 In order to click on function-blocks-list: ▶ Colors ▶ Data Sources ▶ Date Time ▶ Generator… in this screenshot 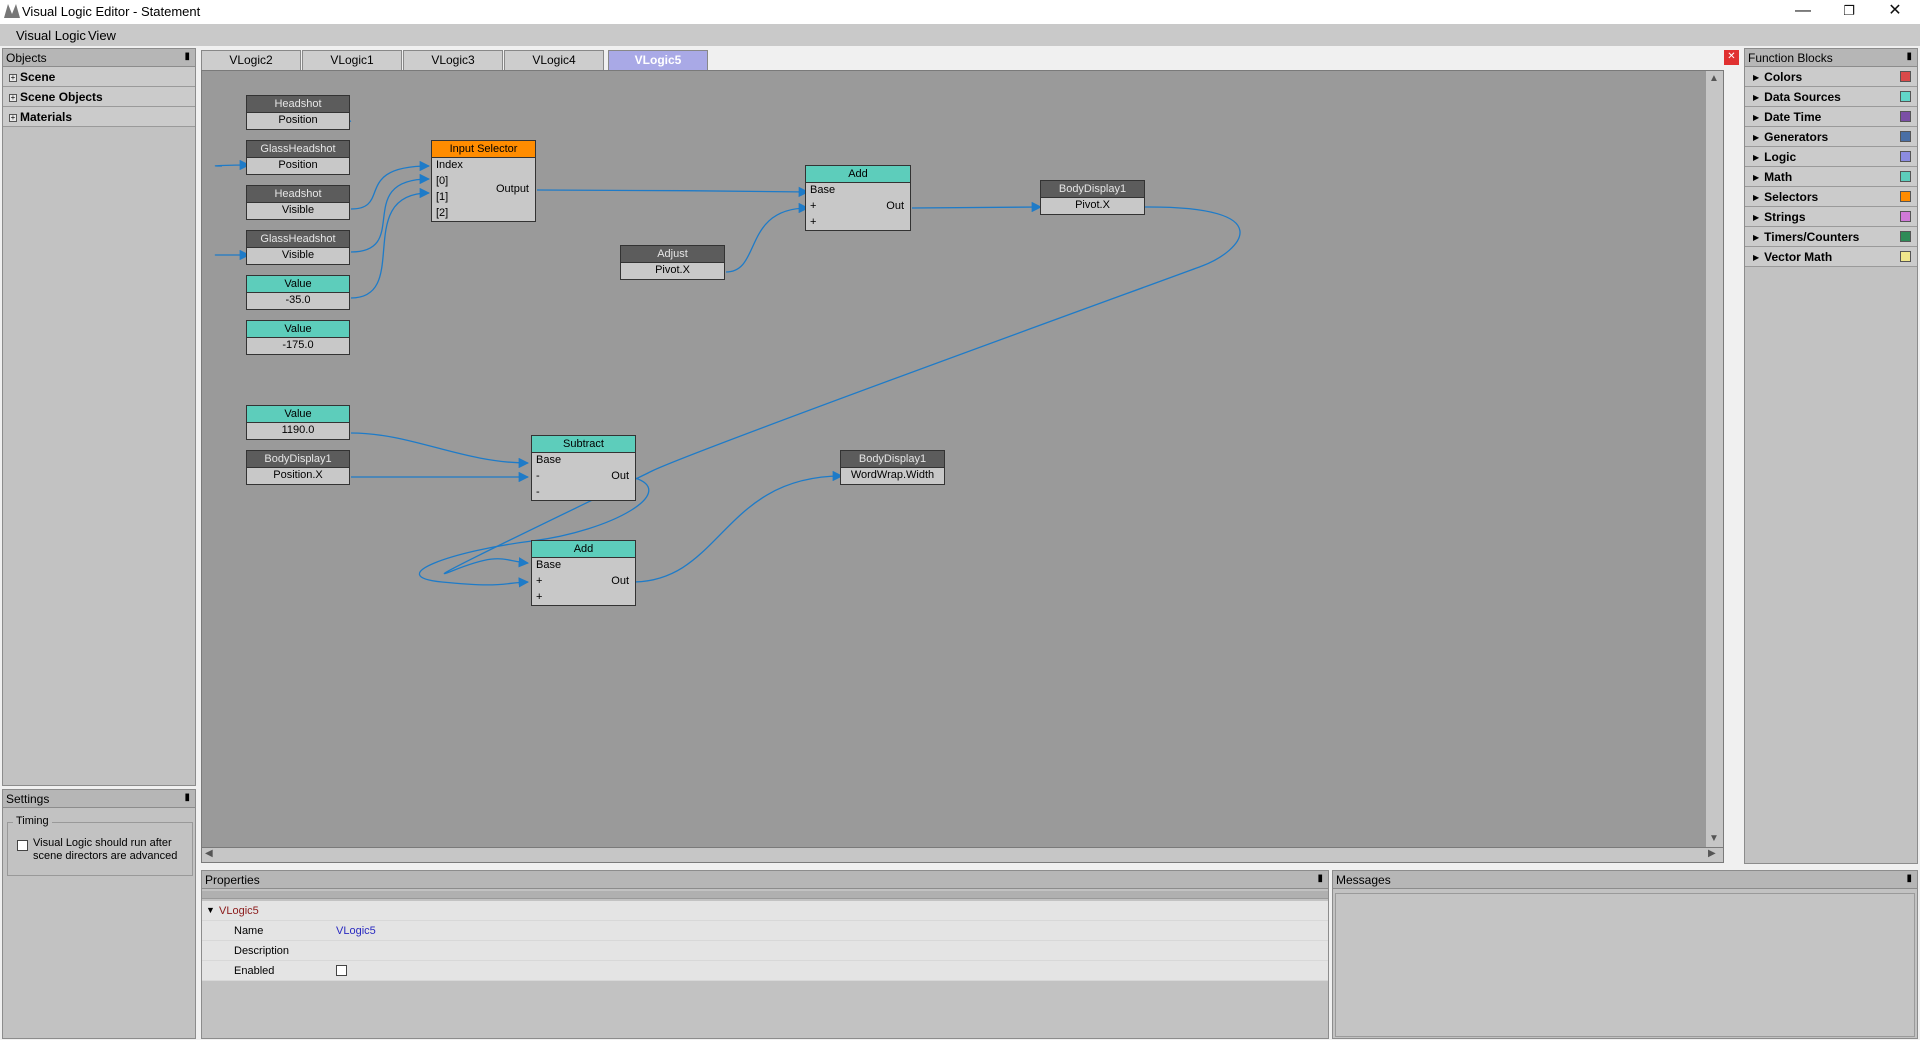, I will do `click(1831, 167)`.